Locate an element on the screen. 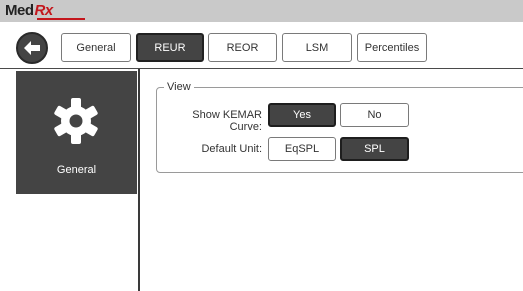  tab-lsm: LSM is located at coordinates (317, 47).